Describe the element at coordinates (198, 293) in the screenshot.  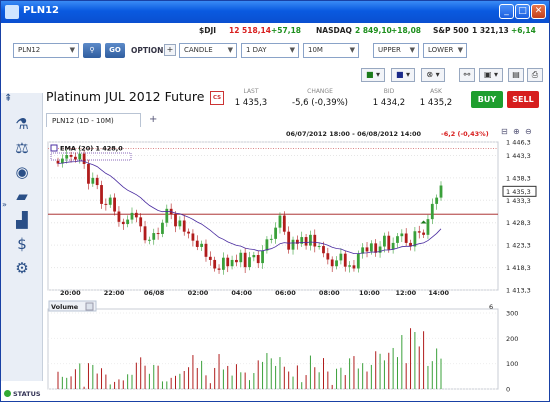
I see `x-tick-label: 02:00` at that location.